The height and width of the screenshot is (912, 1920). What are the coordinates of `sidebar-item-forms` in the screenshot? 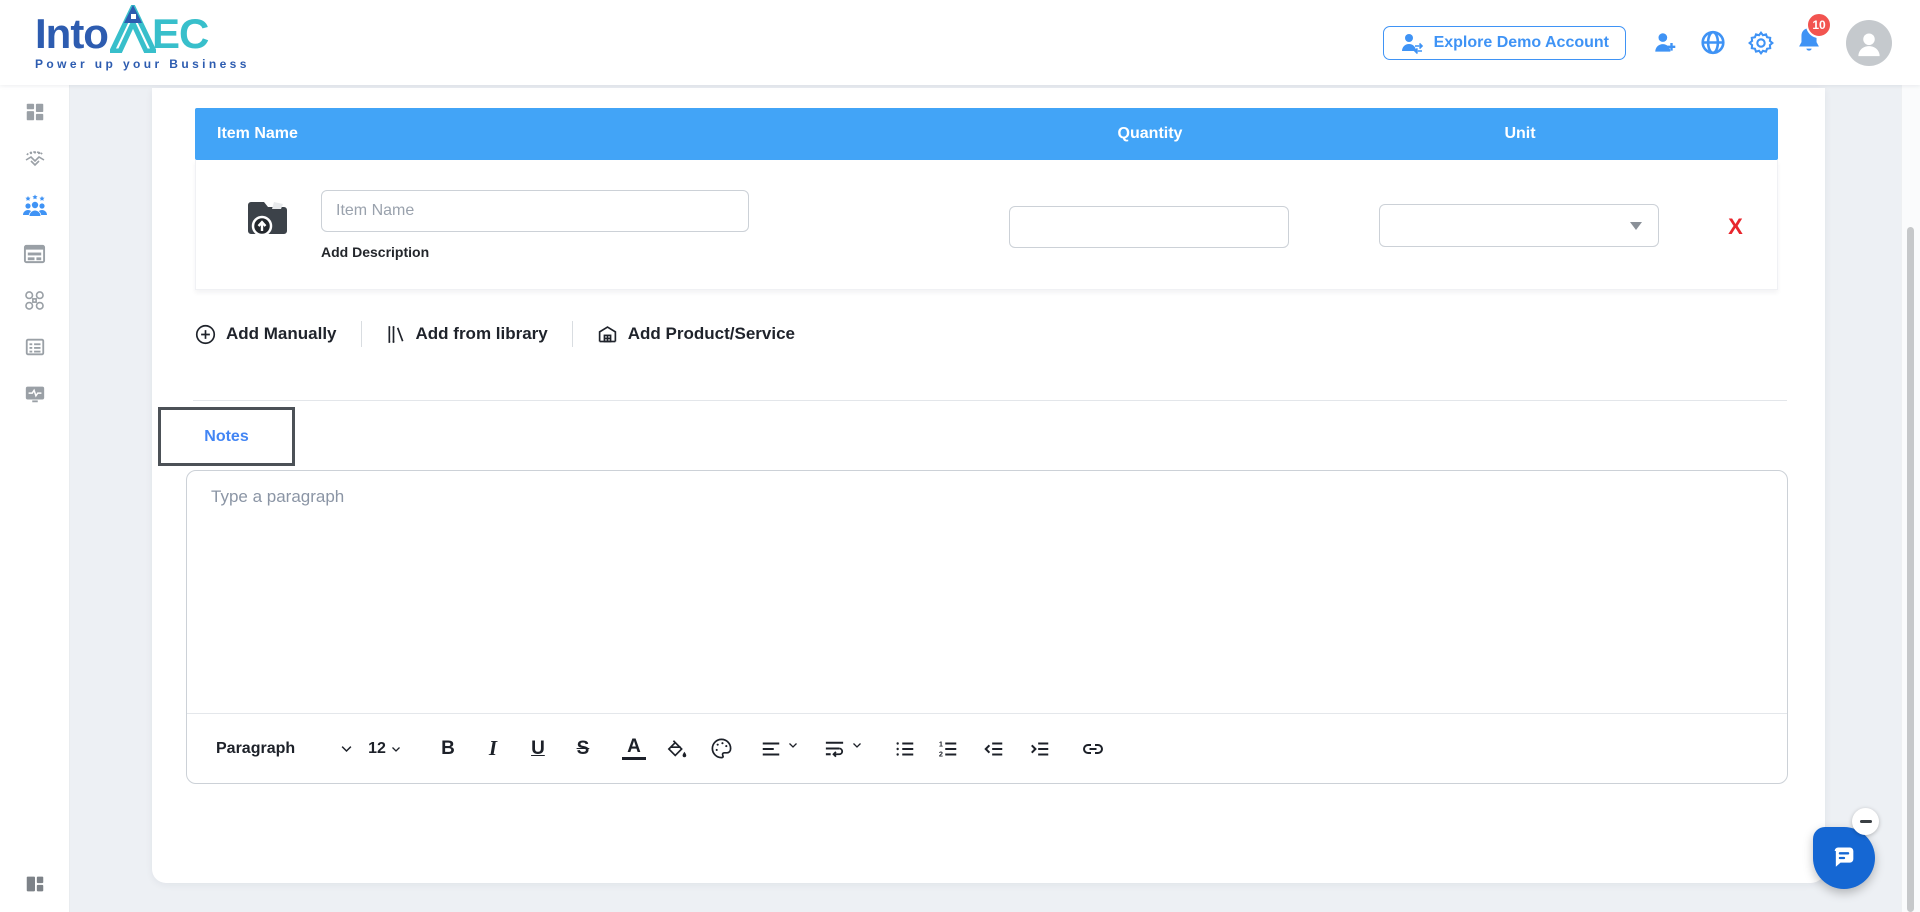 It's located at (35, 253).